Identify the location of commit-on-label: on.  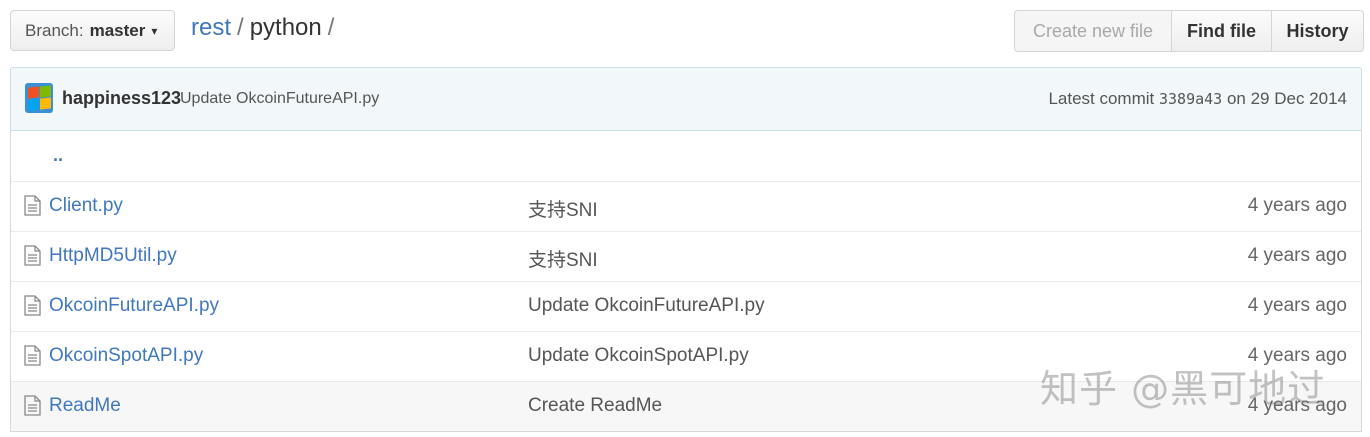
(1236, 98).